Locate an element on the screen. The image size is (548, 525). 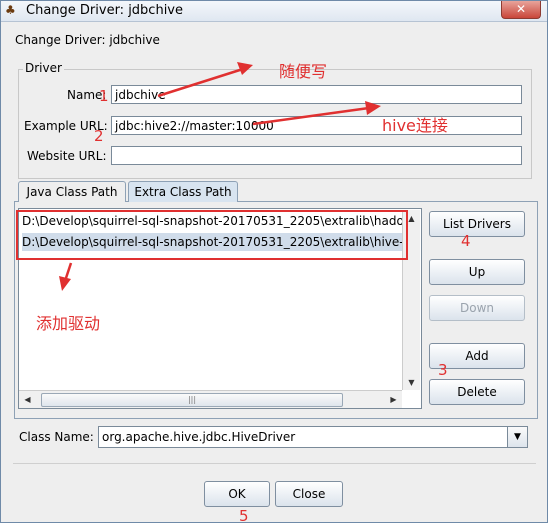
annotation-arrow-name is located at coordinates (200, 82).